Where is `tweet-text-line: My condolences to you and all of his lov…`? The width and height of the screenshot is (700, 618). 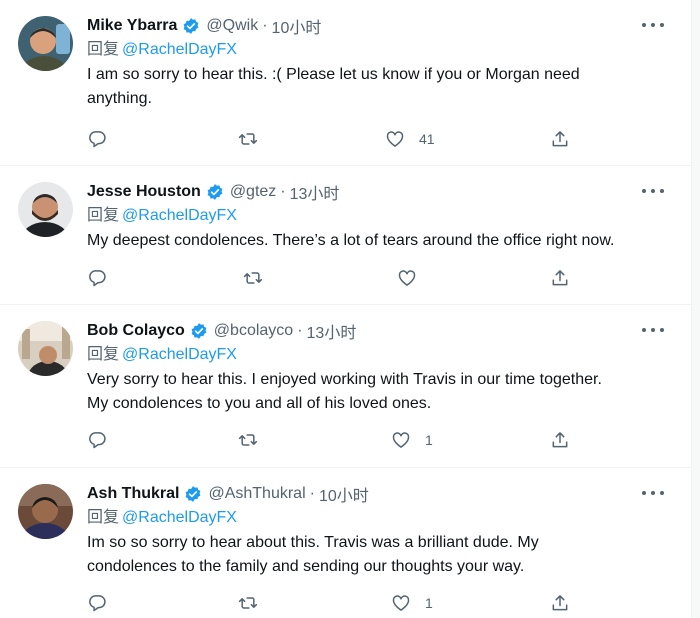 tweet-text-line: My condolences to you and all of his lov… is located at coordinates (259, 403).